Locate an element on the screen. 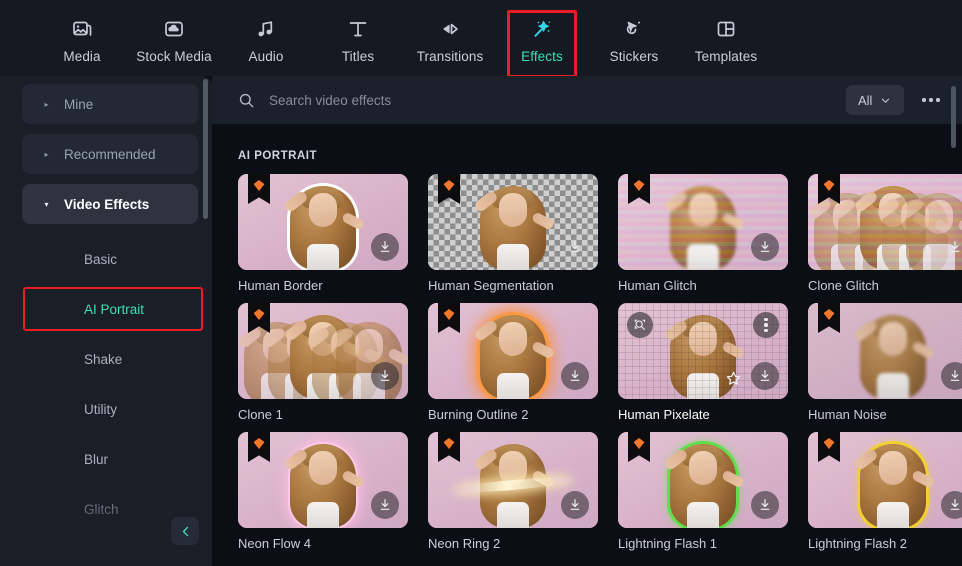 Image resolution: width=962 pixels, height=566 pixels. effect-card: Human Border is located at coordinates (323, 233).